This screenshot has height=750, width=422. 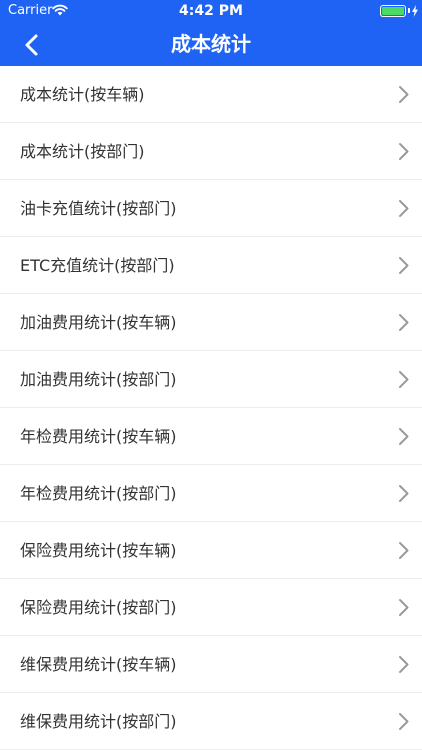 I want to click on list-item-label: 年检费用统计(按车辆), so click(x=98, y=436).